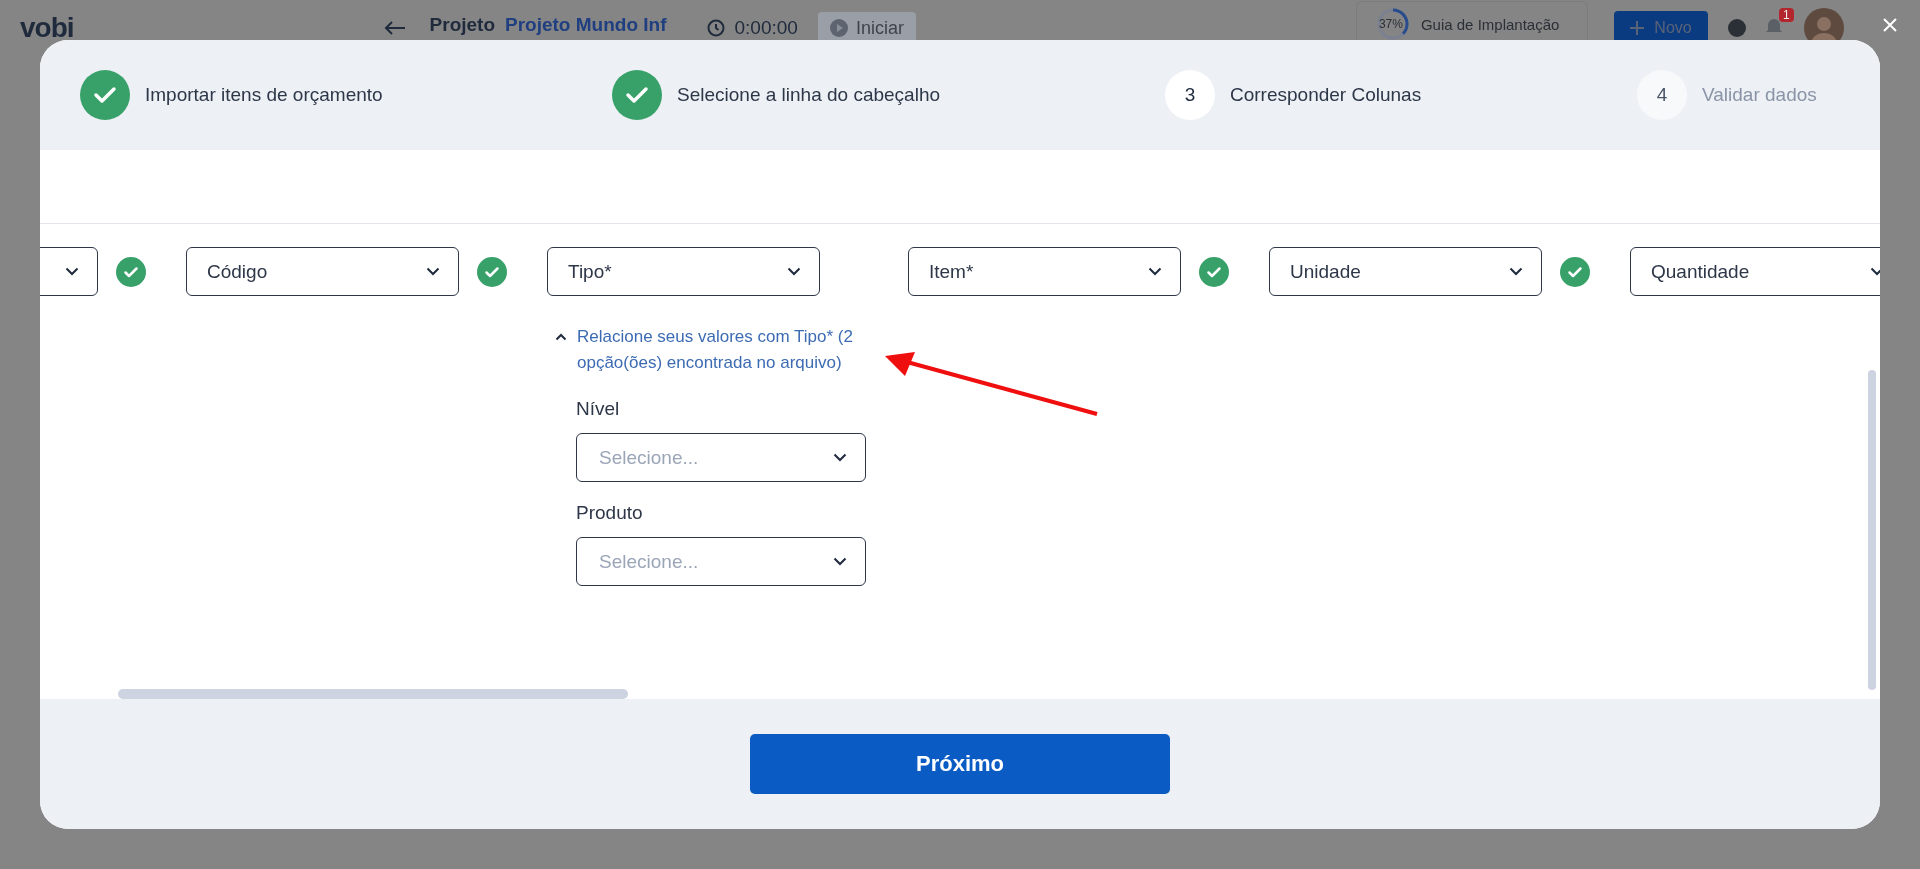 Image resolution: width=1920 pixels, height=869 pixels. I want to click on help-icon, so click(1736, 28).